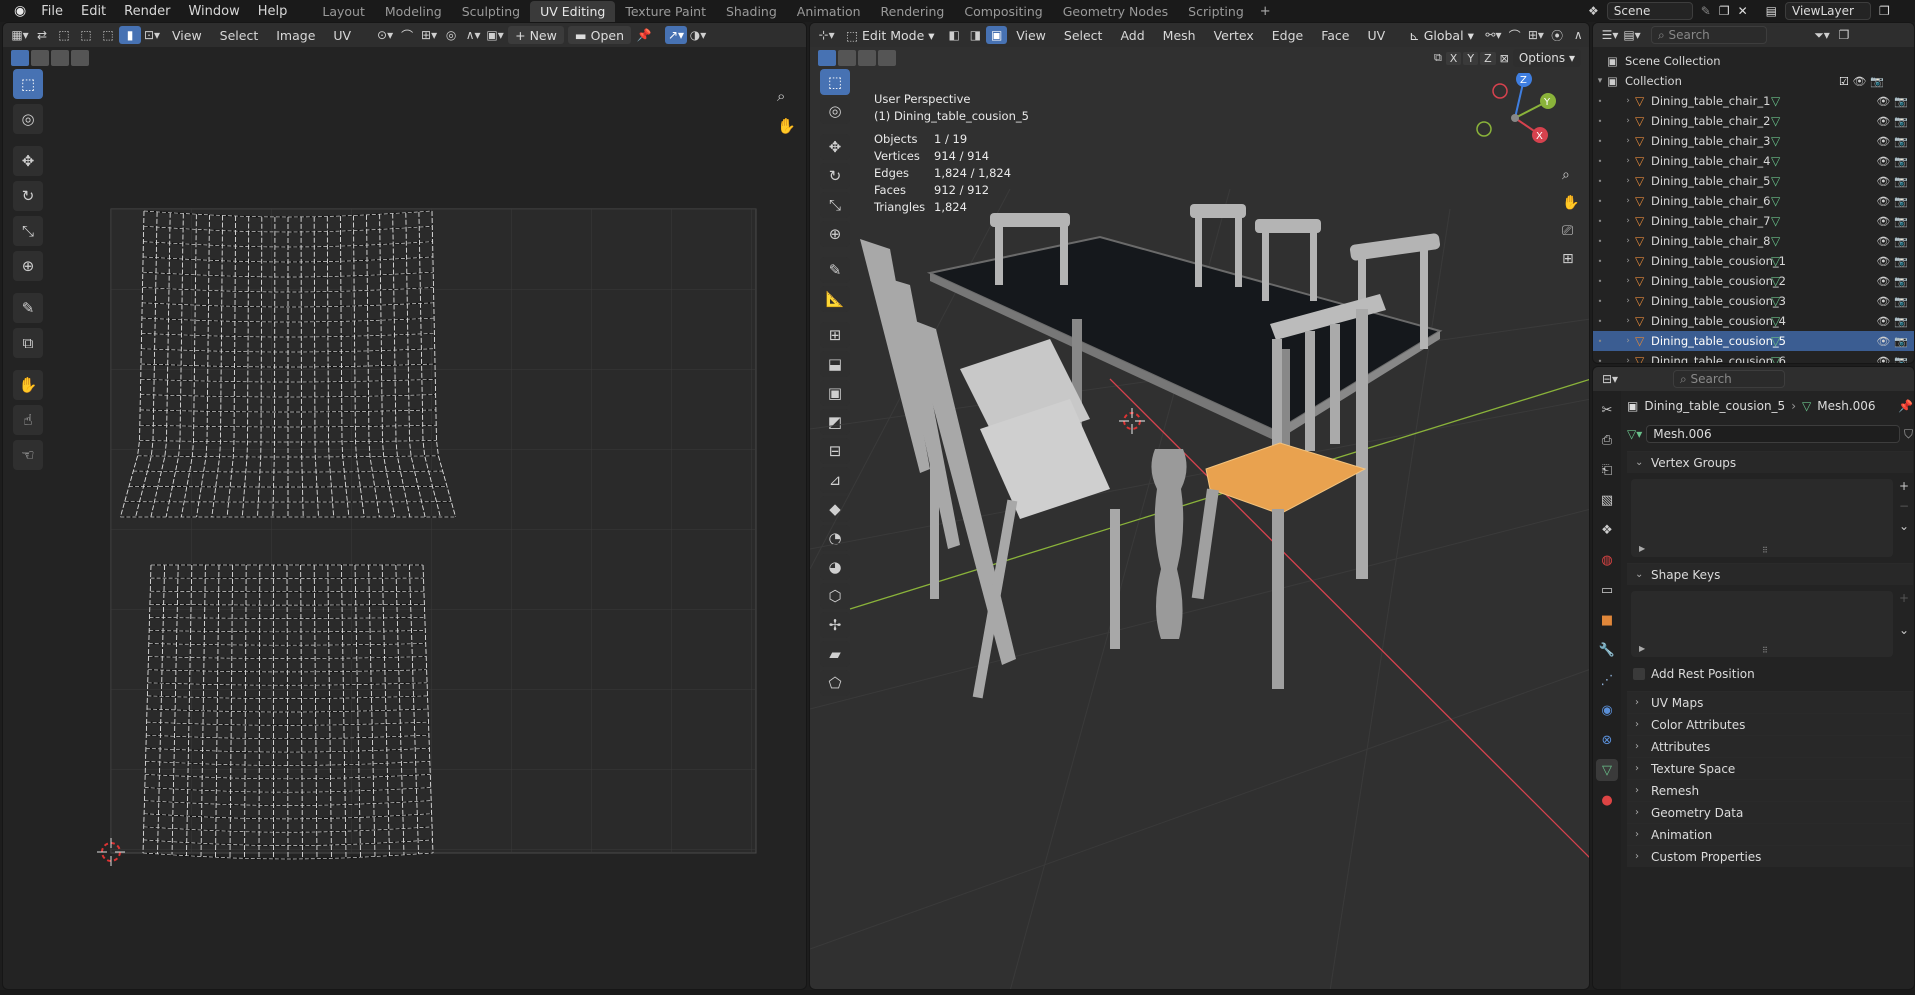  What do you see at coordinates (147, 11) in the screenshot?
I see `menu-render: Render` at bounding box center [147, 11].